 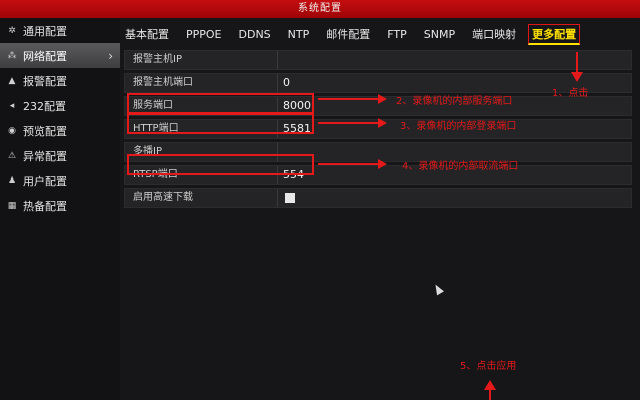 I want to click on alarm-icon: ▲, so click(x=12, y=80).